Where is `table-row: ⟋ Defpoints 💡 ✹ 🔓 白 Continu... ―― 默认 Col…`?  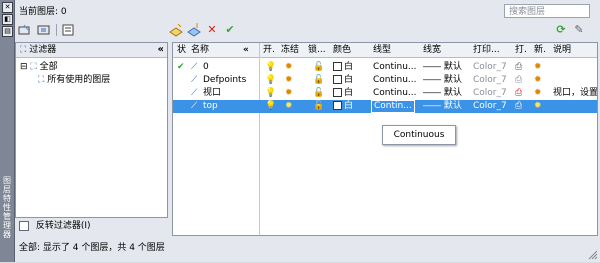
table-row: ⟋ Defpoints 💡 ✹ 🔓 白 Continu... ―― 默认 Col… is located at coordinates (385, 80).